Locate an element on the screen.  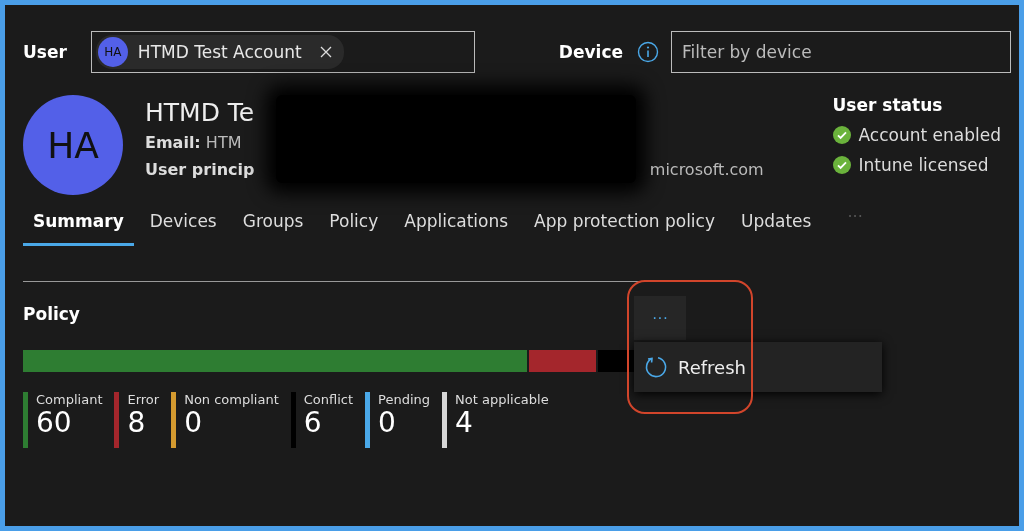
tab: Summary is located at coordinates (78, 224).